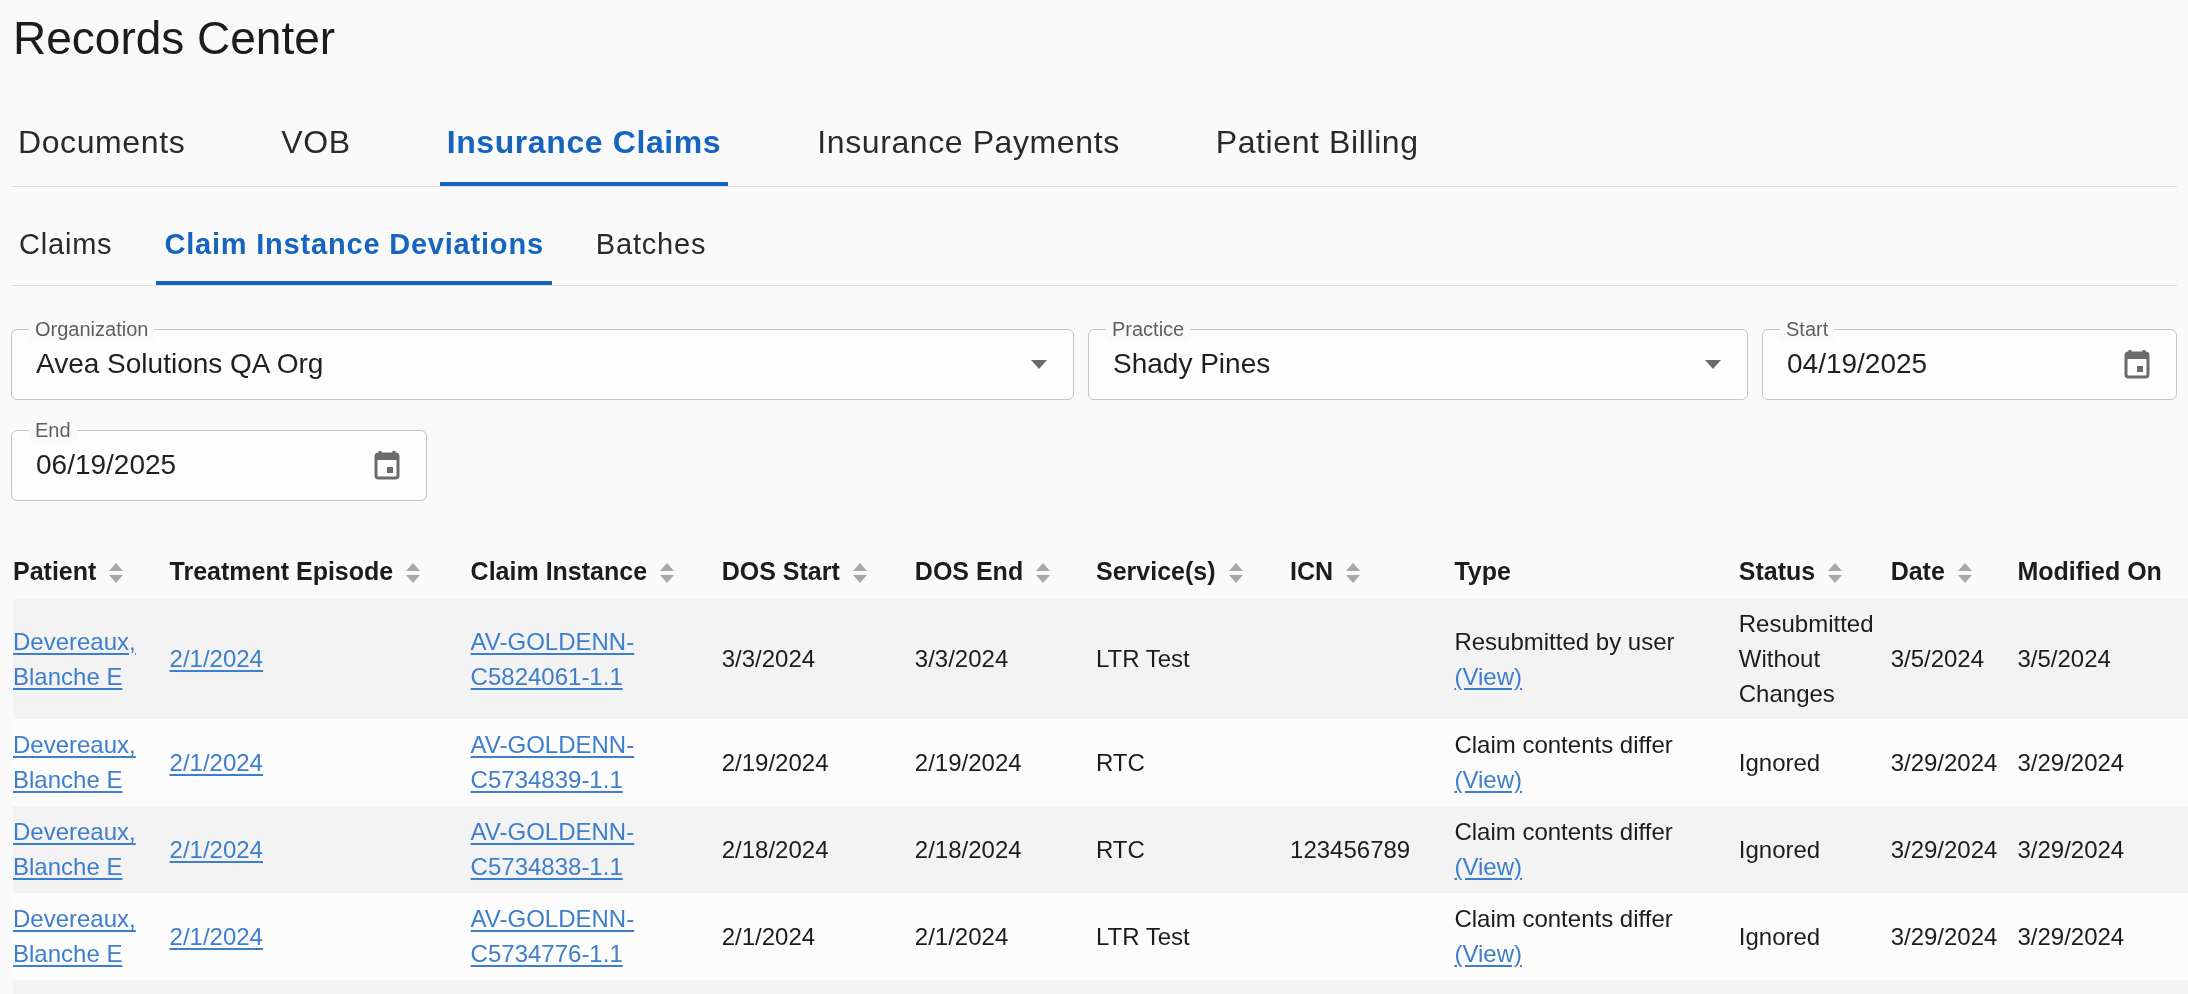 Image resolution: width=2188 pixels, height=994 pixels. I want to click on tab: Patient Billing, so click(1317, 152).